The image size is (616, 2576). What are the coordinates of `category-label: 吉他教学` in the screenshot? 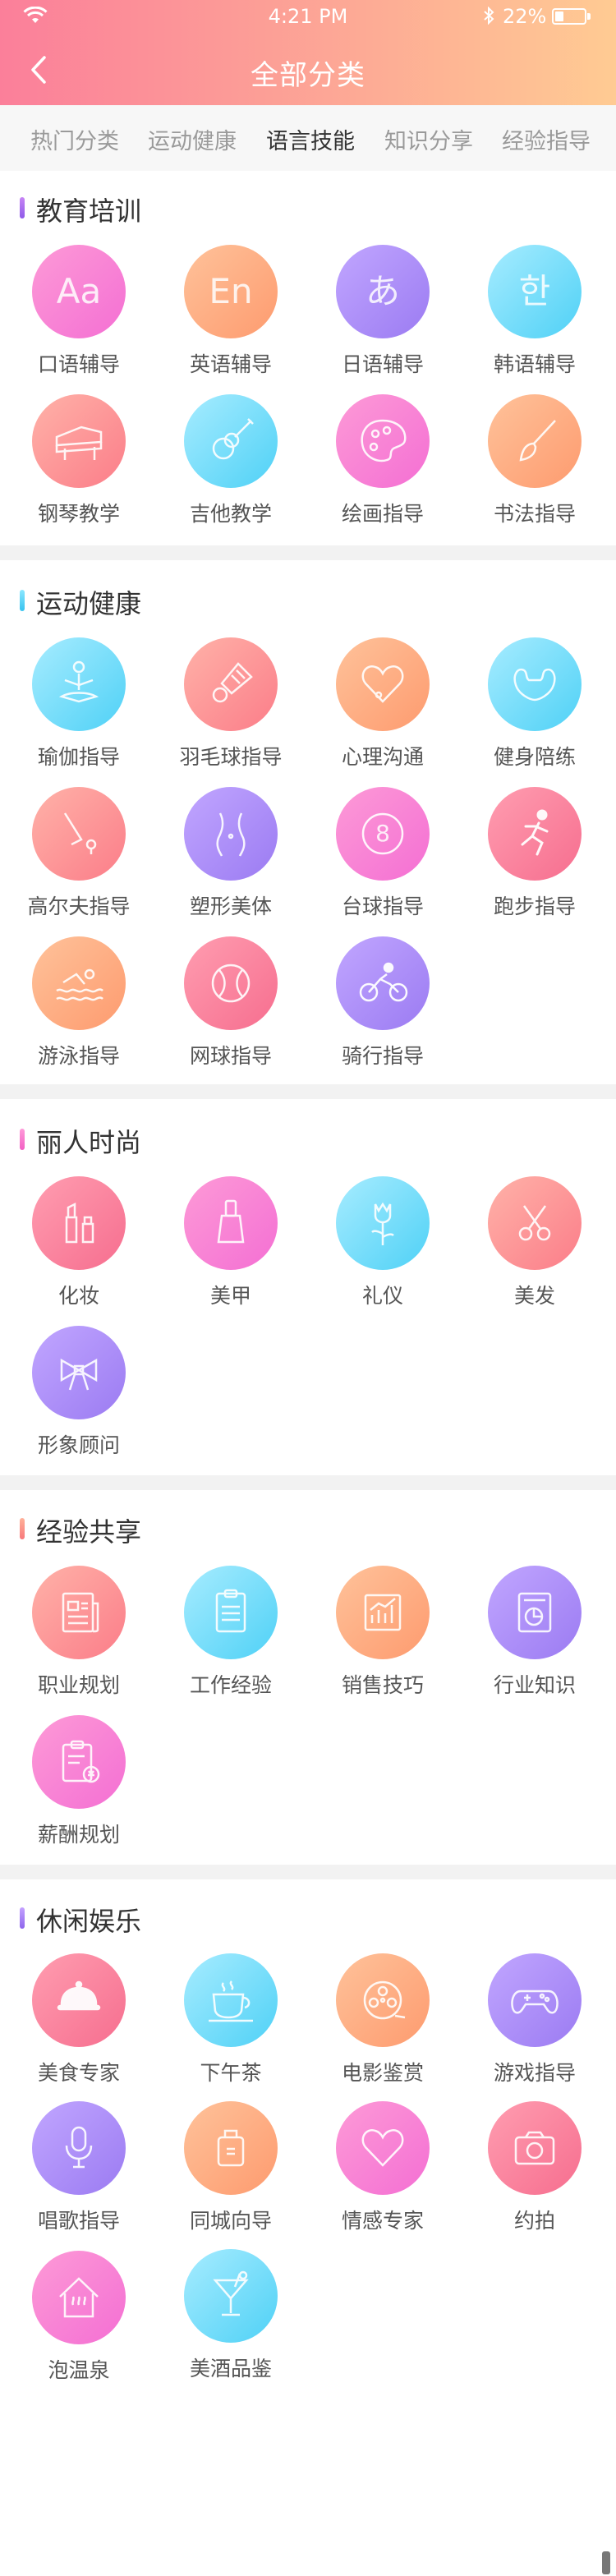 It's located at (230, 514).